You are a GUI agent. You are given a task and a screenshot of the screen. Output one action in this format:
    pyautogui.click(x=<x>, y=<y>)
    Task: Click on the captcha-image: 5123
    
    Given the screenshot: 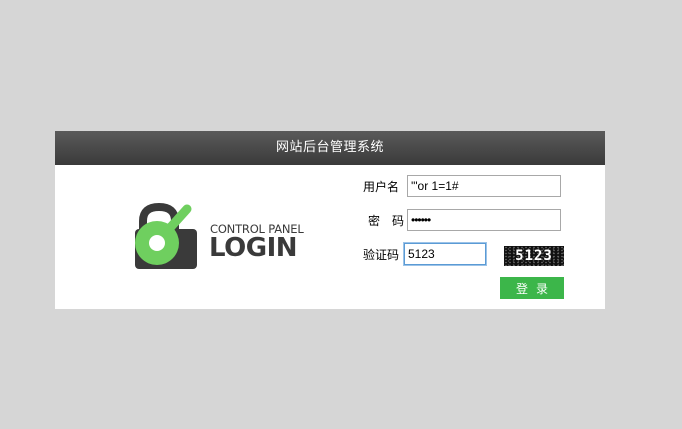 What is the action you would take?
    pyautogui.click(x=534, y=256)
    